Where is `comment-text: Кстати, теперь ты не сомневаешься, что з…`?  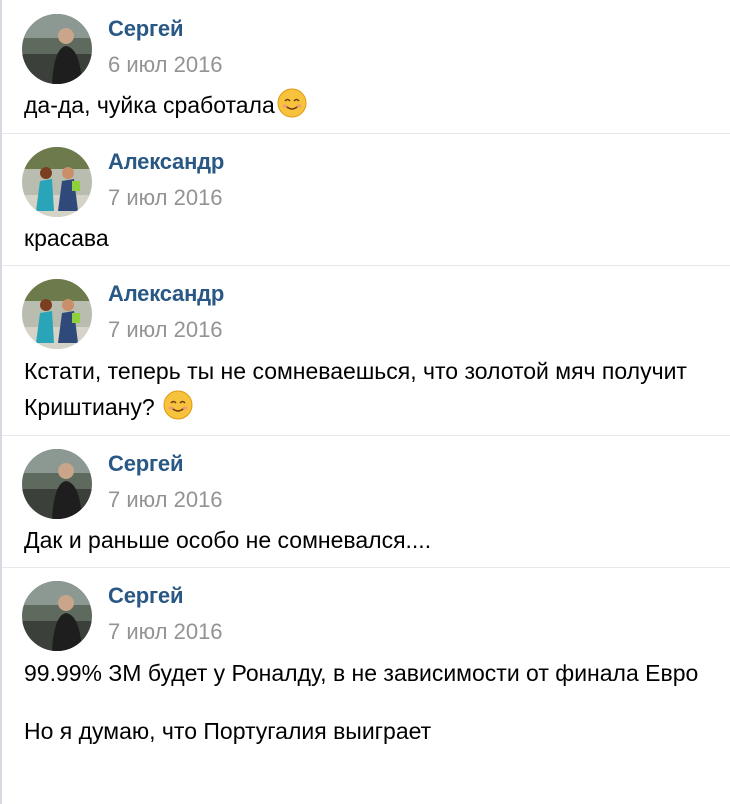 comment-text: Кстати, теперь ты не сомневаешься, что з… is located at coordinates (357, 389).